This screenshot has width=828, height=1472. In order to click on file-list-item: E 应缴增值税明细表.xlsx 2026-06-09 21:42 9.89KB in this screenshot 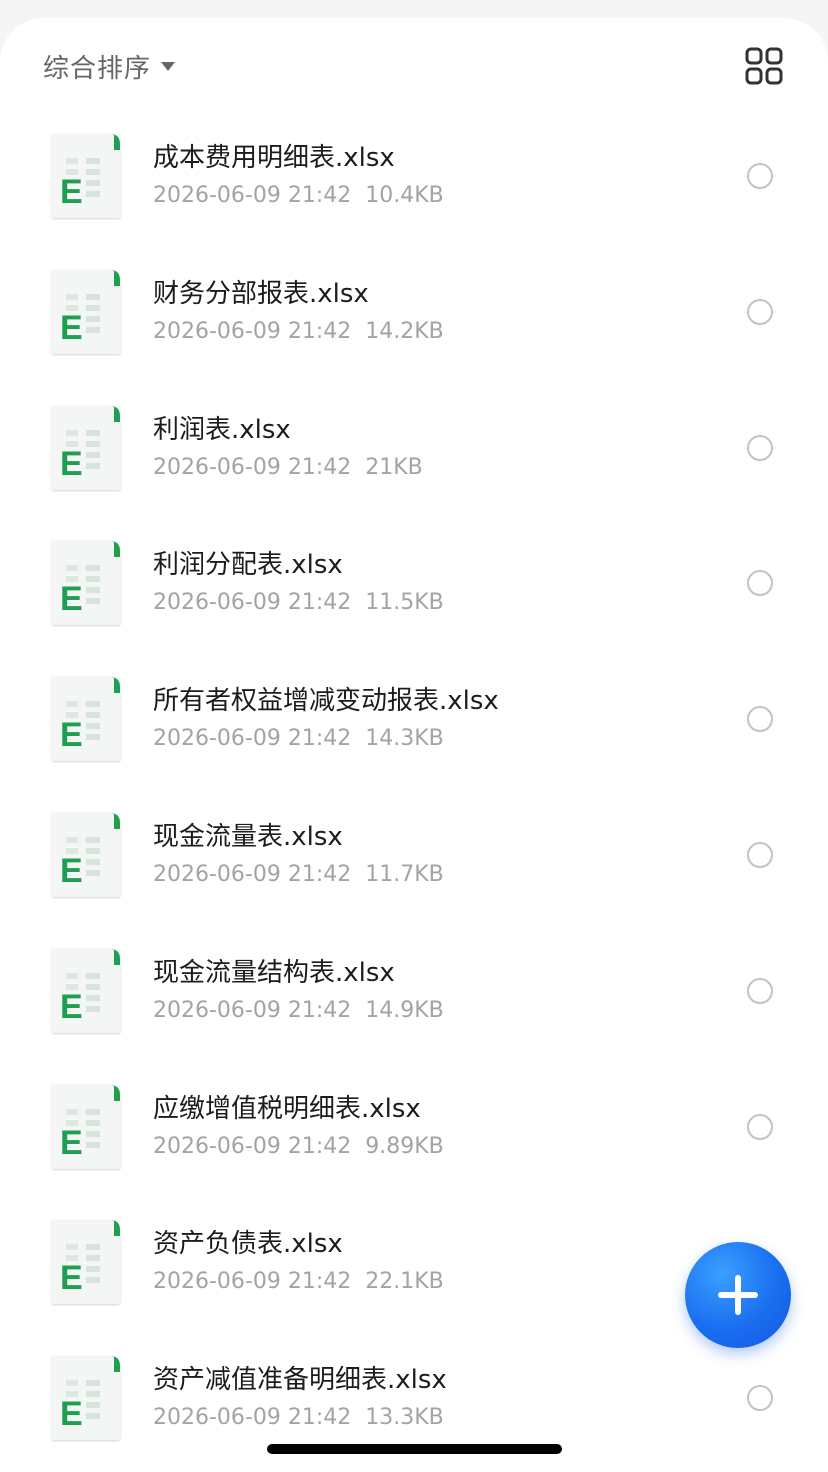, I will do `click(414, 1134)`.